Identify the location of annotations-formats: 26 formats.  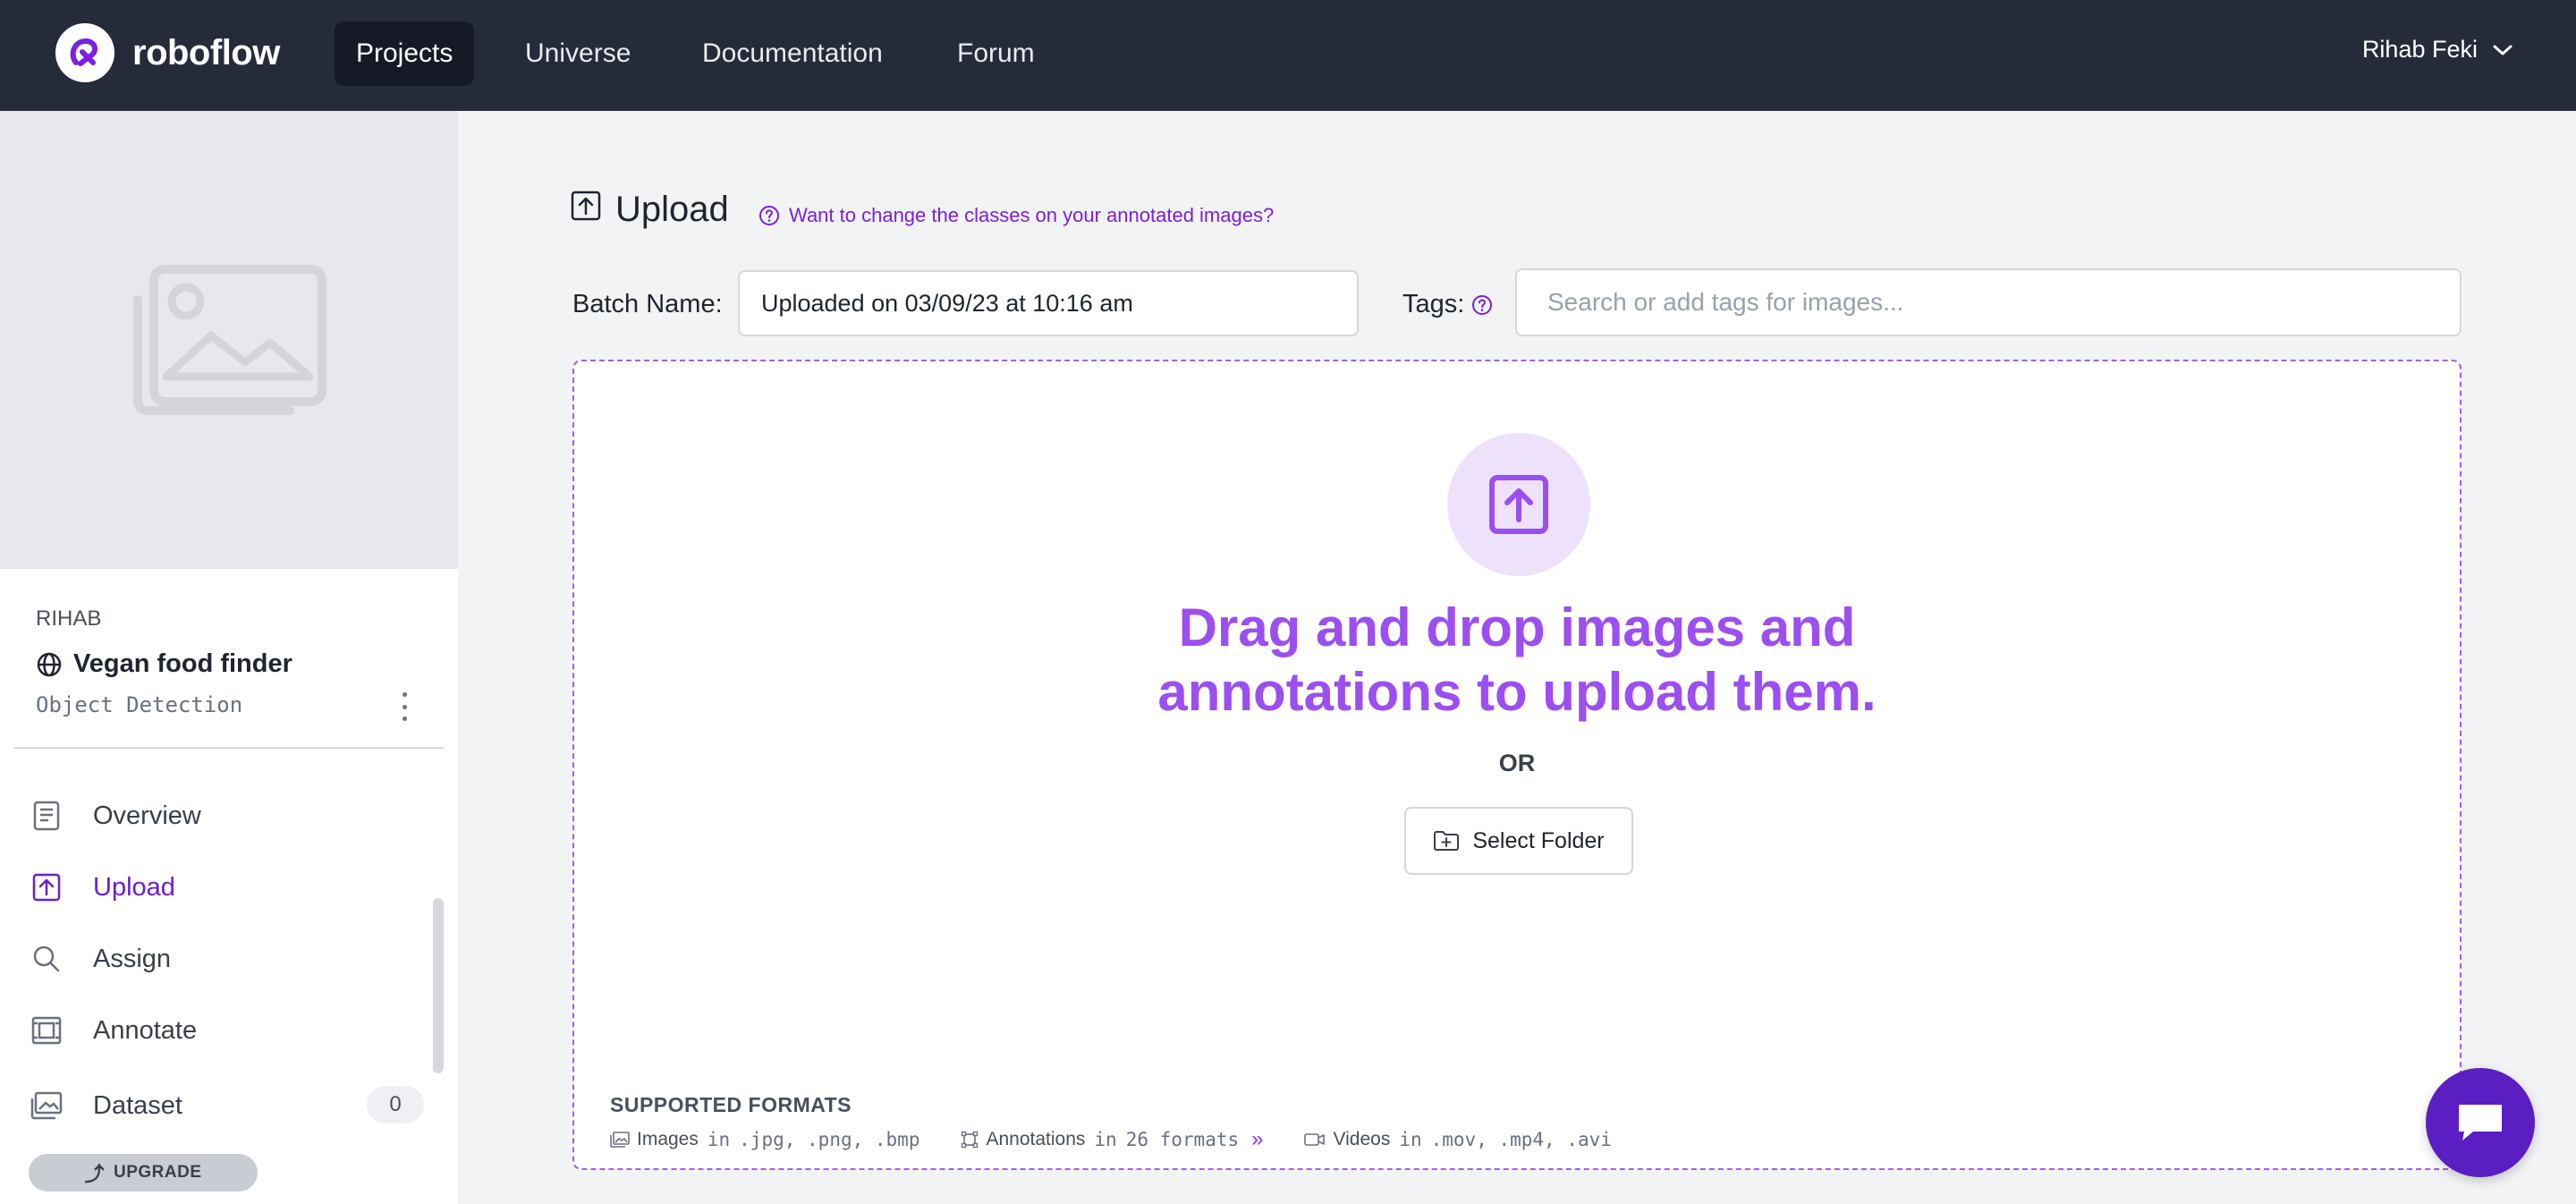
(1182, 1139).